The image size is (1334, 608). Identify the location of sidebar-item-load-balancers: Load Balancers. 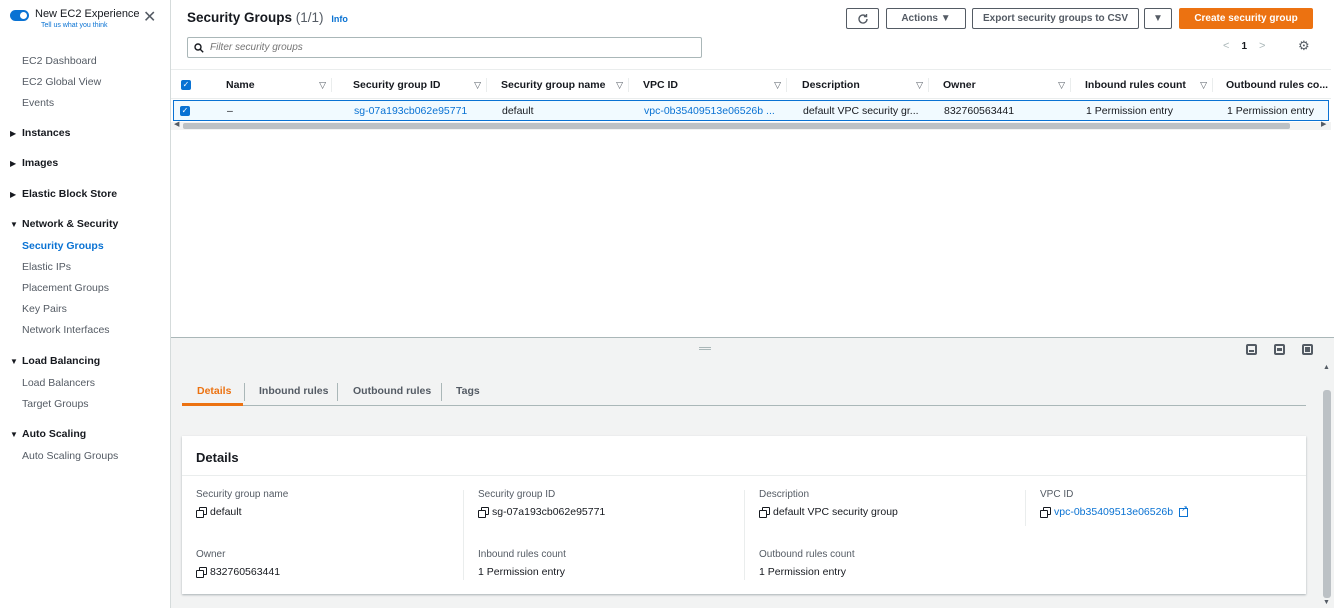
(58, 383).